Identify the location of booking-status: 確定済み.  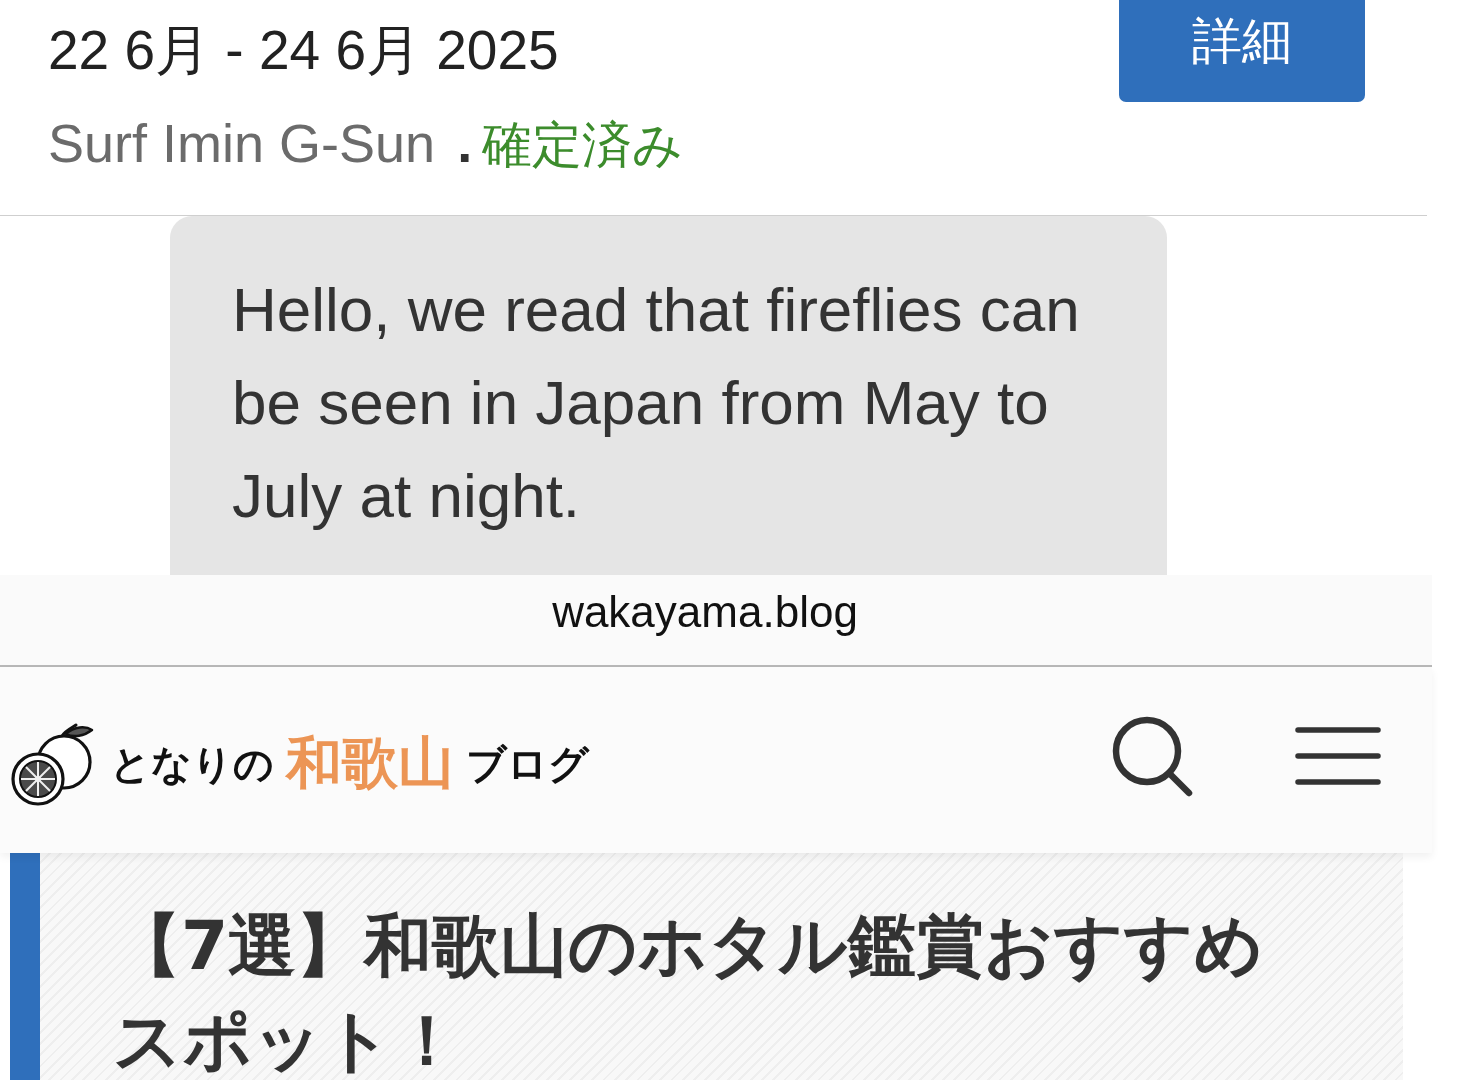
(583, 145).